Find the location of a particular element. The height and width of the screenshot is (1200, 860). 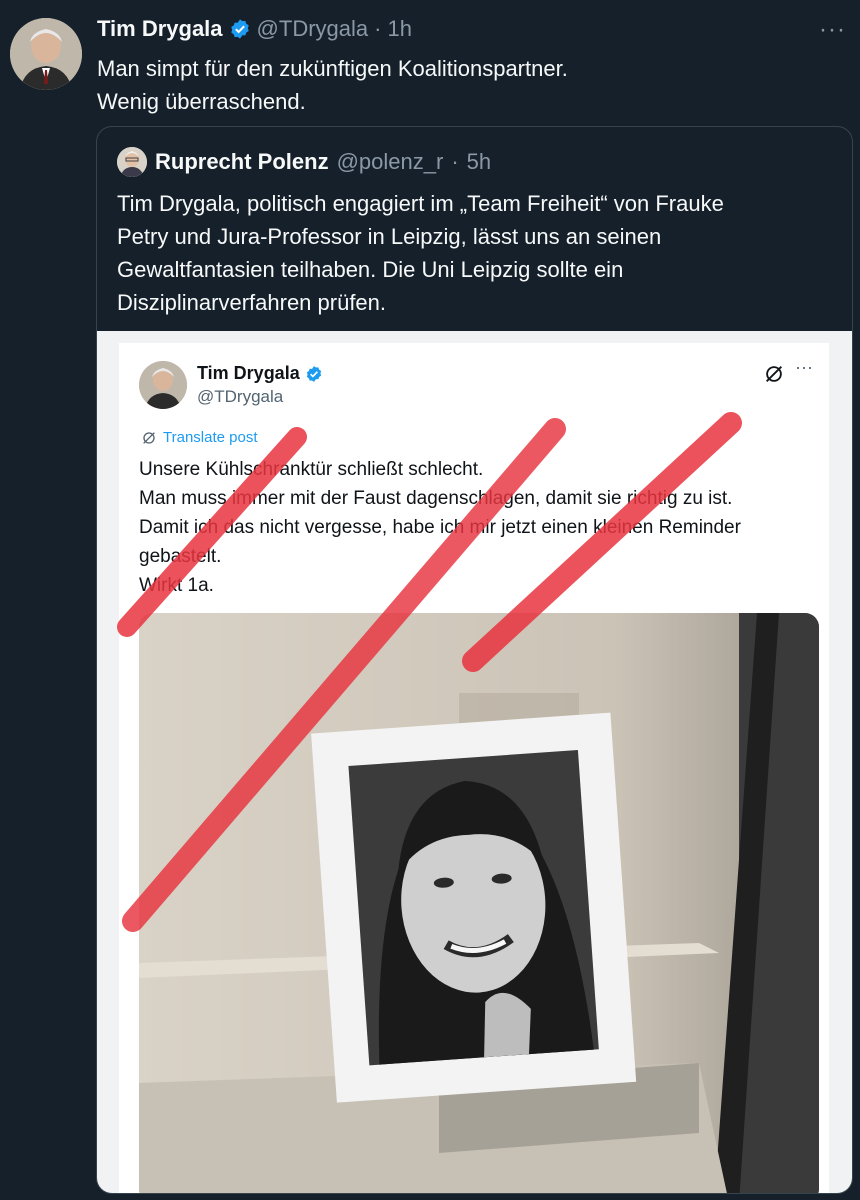

quote-avatar-image is located at coordinates (132, 162).